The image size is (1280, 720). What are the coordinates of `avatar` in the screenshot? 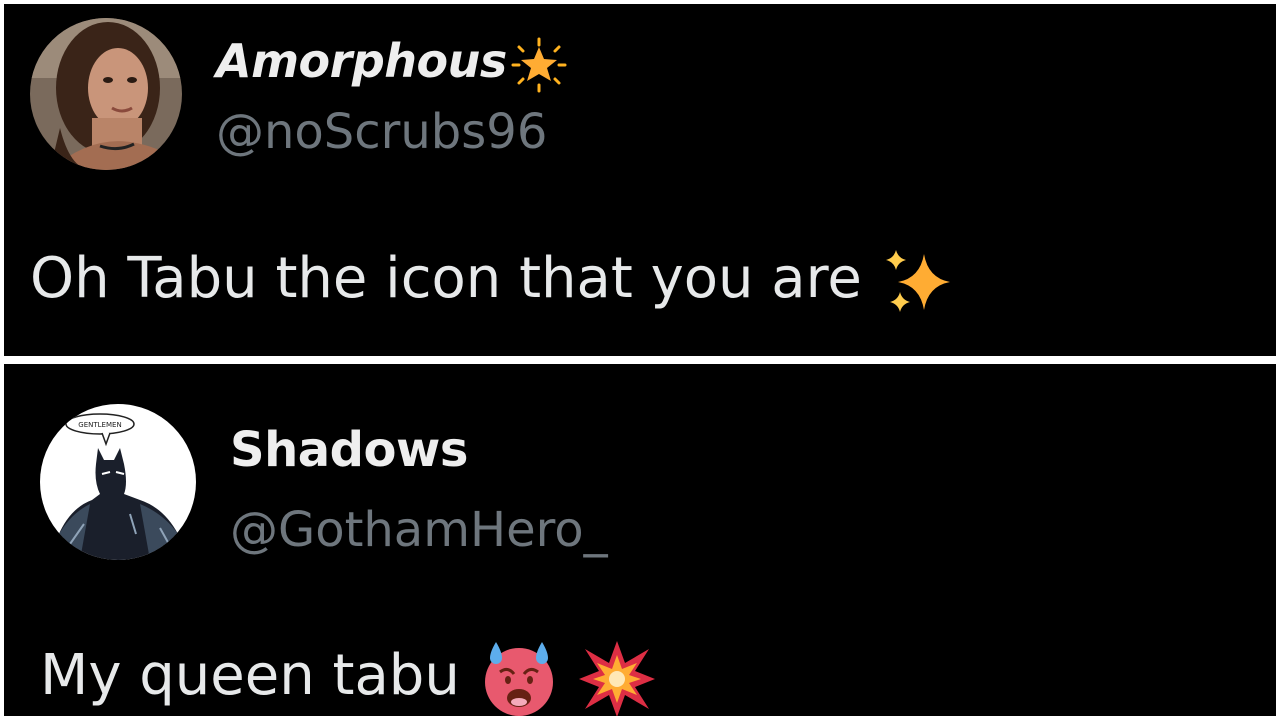 It's located at (106, 94).